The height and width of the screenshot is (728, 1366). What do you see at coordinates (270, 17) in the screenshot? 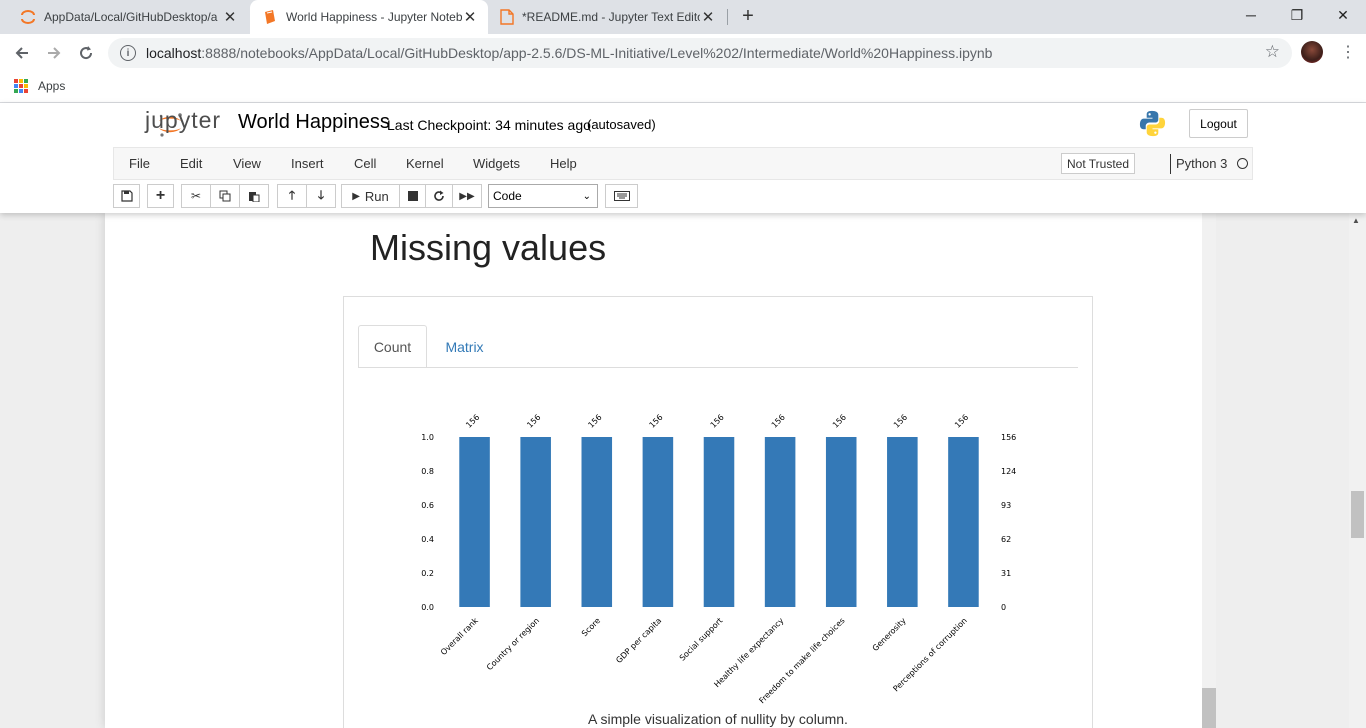
I see `notebook-icon` at bounding box center [270, 17].